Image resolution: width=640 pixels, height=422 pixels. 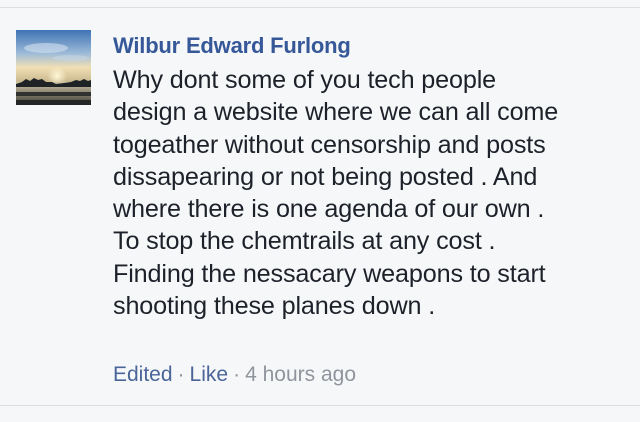 I want to click on bottom-divider, so click(x=320, y=405).